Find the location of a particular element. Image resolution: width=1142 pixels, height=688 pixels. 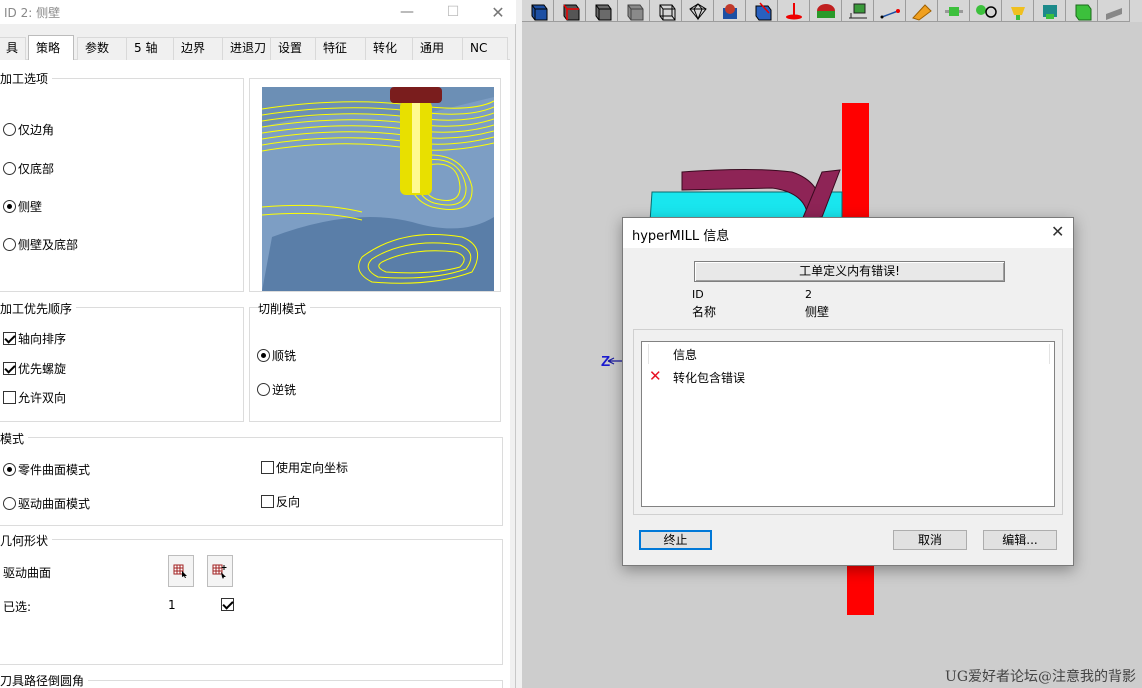

tab-parameters: 参数 is located at coordinates (102, 48).